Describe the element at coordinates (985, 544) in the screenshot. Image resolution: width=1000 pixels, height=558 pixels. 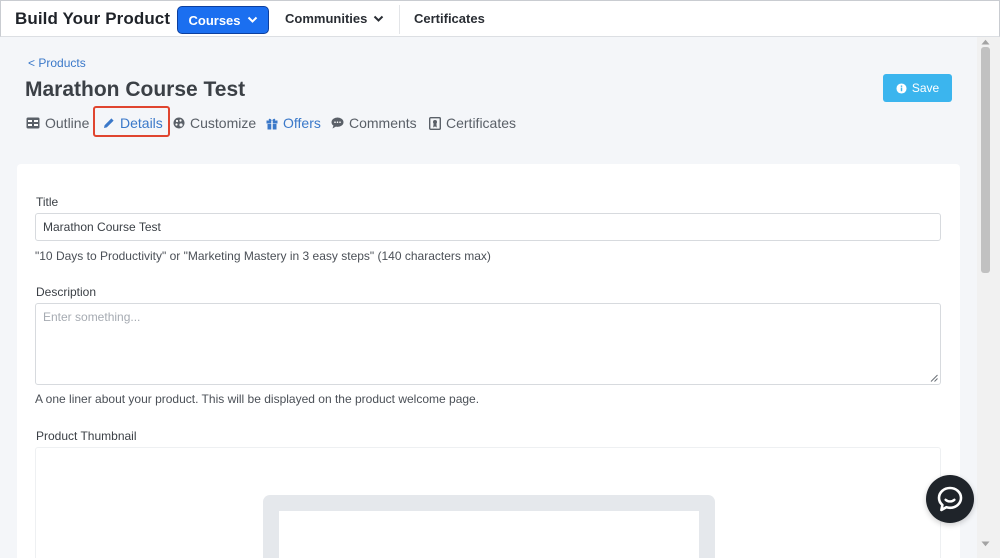
I see `scroll-down-arrow-icon` at that location.